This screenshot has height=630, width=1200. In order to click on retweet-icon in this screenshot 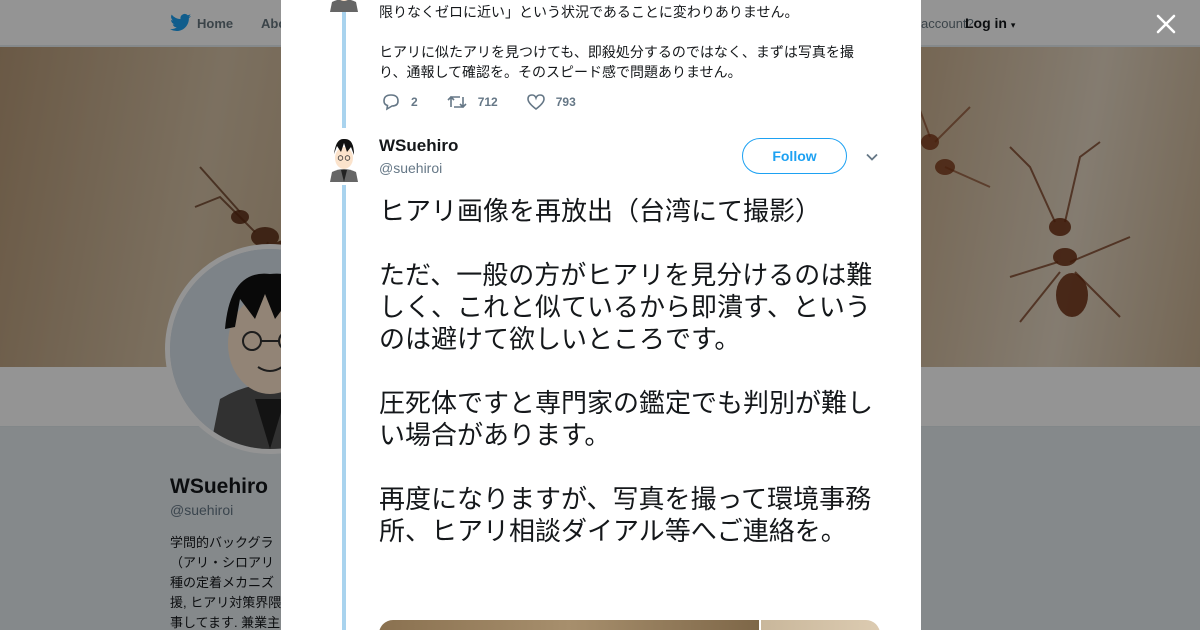, I will do `click(457, 102)`.